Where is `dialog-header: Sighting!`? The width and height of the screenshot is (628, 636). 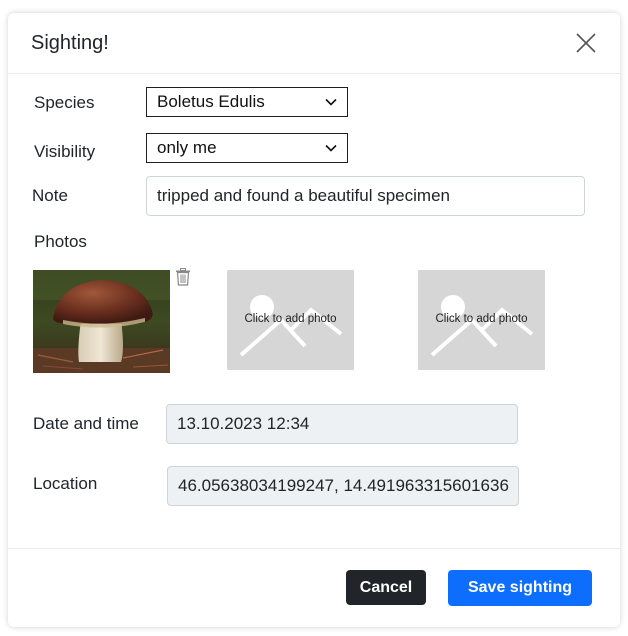
dialog-header: Sighting! is located at coordinates (314, 43).